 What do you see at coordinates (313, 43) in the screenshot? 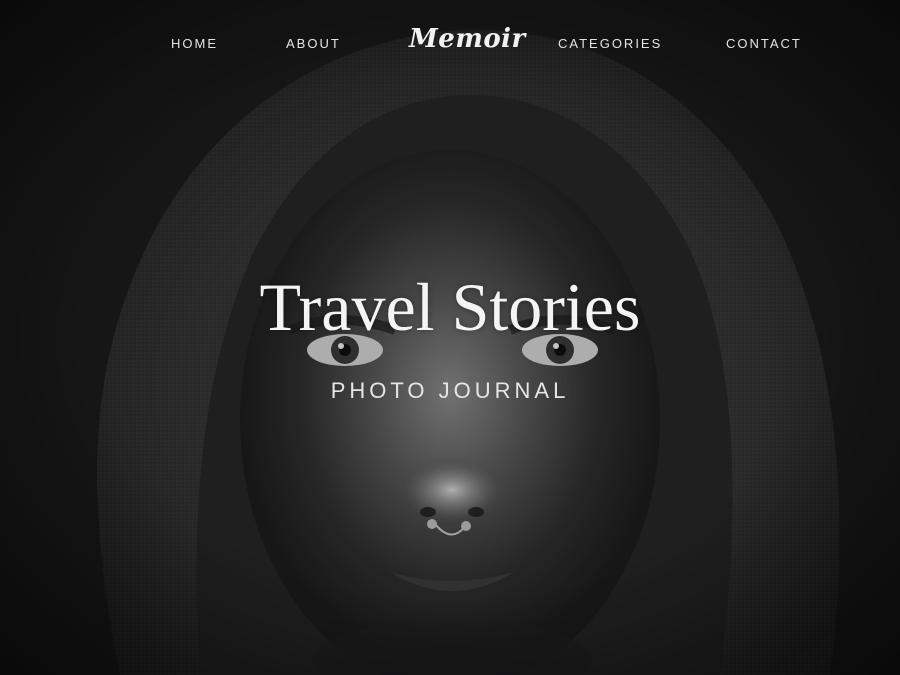
I see `nav-about-link: ABOUT` at bounding box center [313, 43].